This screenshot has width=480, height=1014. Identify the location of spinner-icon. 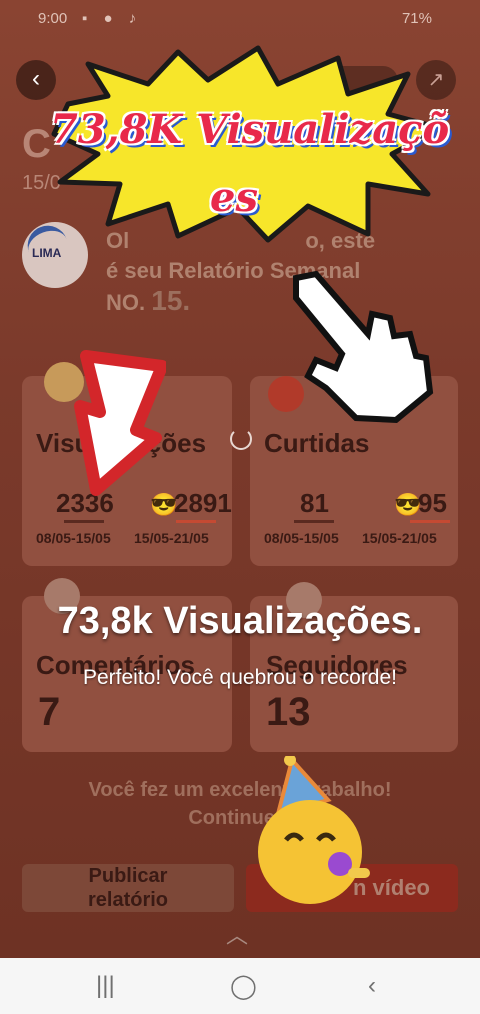
(241, 439).